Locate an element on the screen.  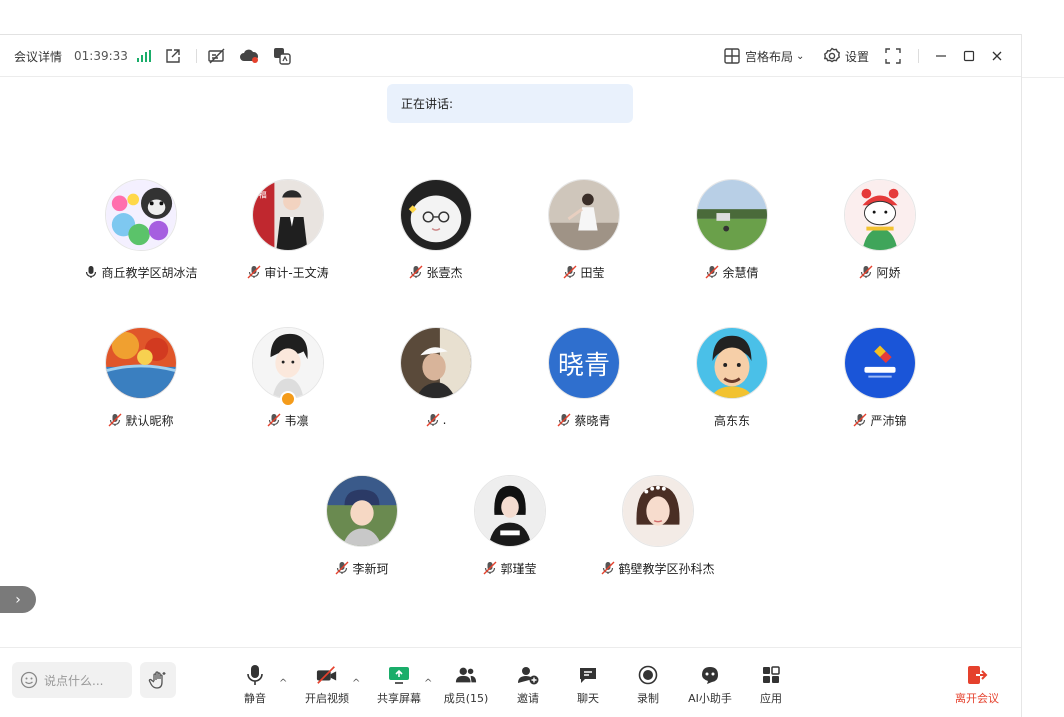
start-video-button: 开启视频 is located at coordinates (327, 686).